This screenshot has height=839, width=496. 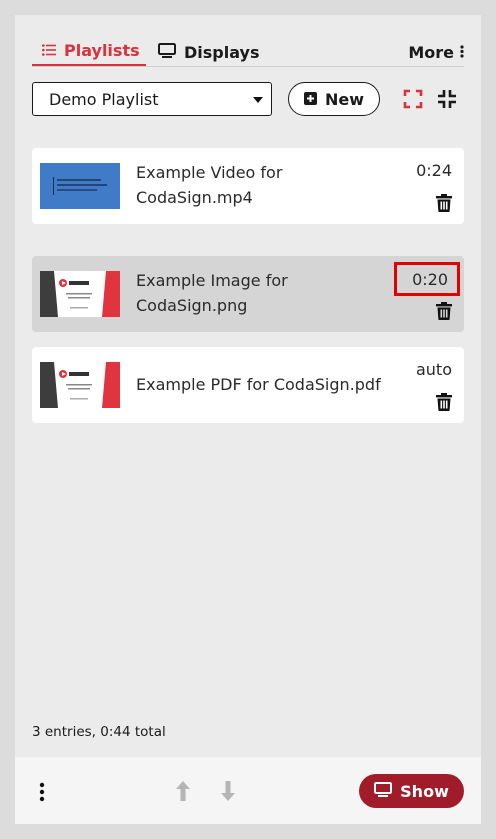 What do you see at coordinates (209, 185) in the screenshot?
I see `entry-title: Example Video for CodaSign.mp4` at bounding box center [209, 185].